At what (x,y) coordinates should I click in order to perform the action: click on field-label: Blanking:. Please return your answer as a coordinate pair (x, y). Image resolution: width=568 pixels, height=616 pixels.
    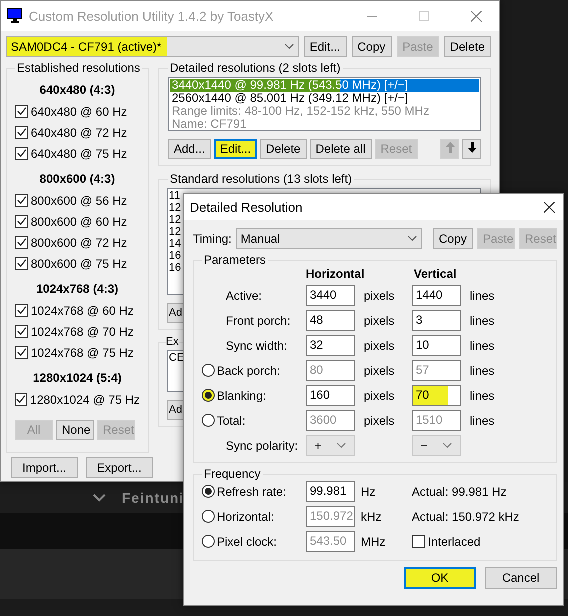
    Looking at the image, I should click on (242, 395).